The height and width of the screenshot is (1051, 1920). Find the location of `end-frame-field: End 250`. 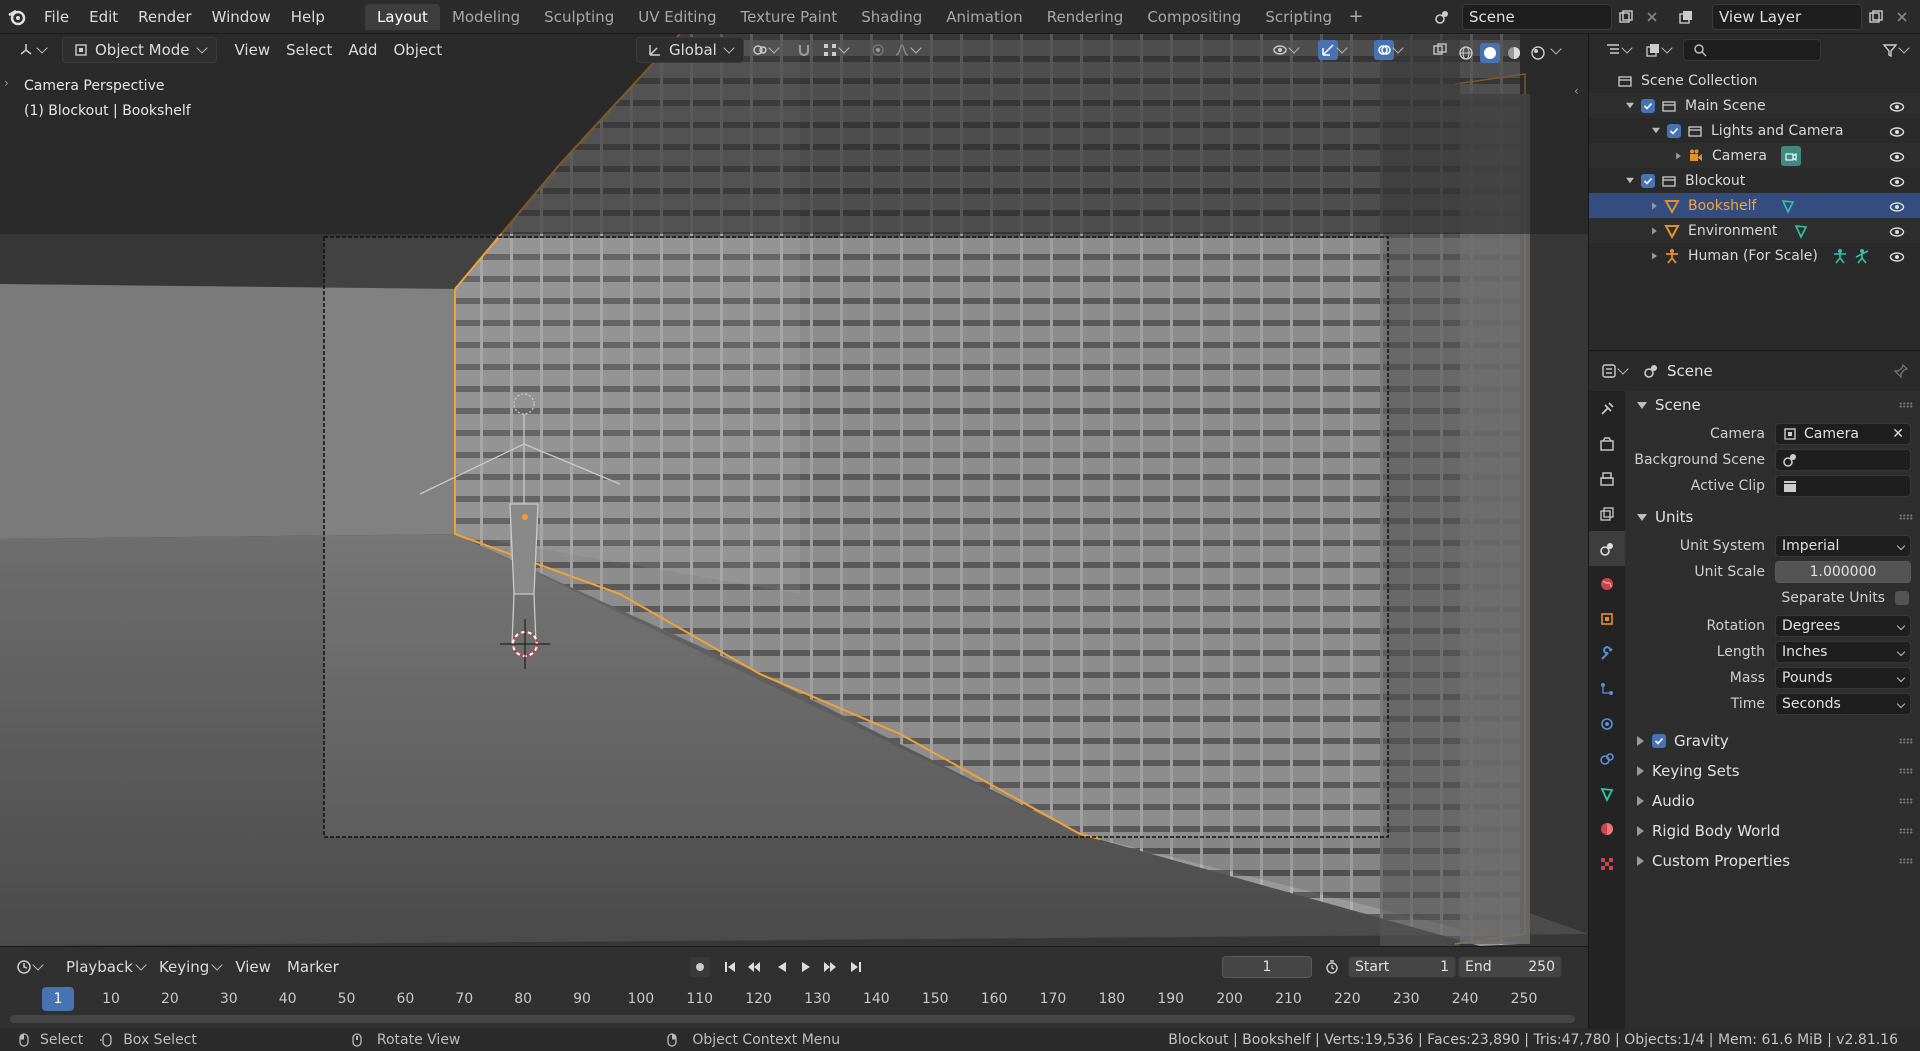

end-frame-field: End 250 is located at coordinates (1510, 967).